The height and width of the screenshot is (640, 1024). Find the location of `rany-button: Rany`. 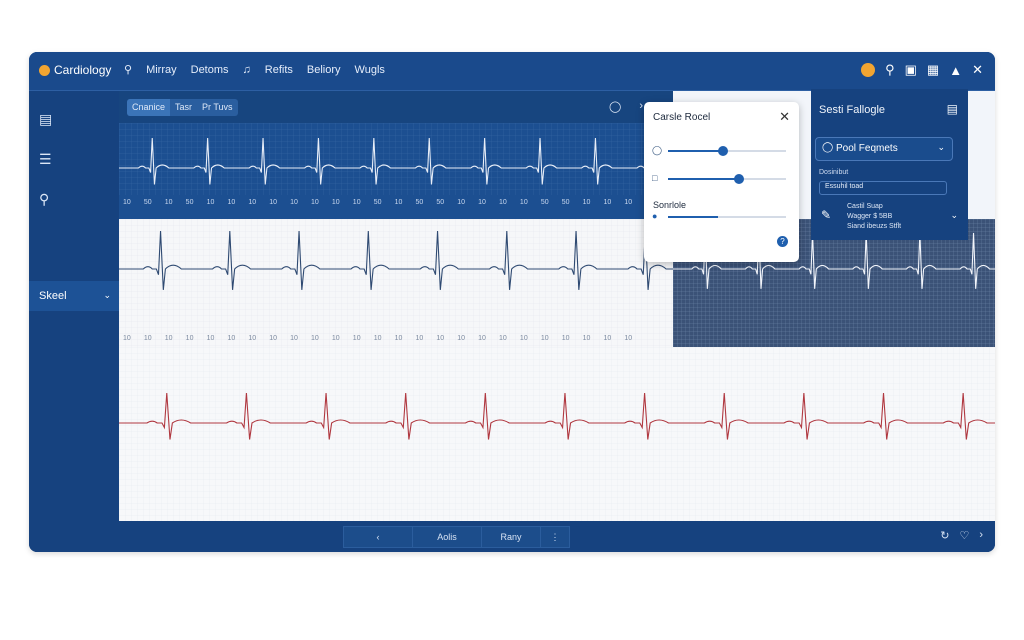

rany-button: Rany is located at coordinates (511, 537).